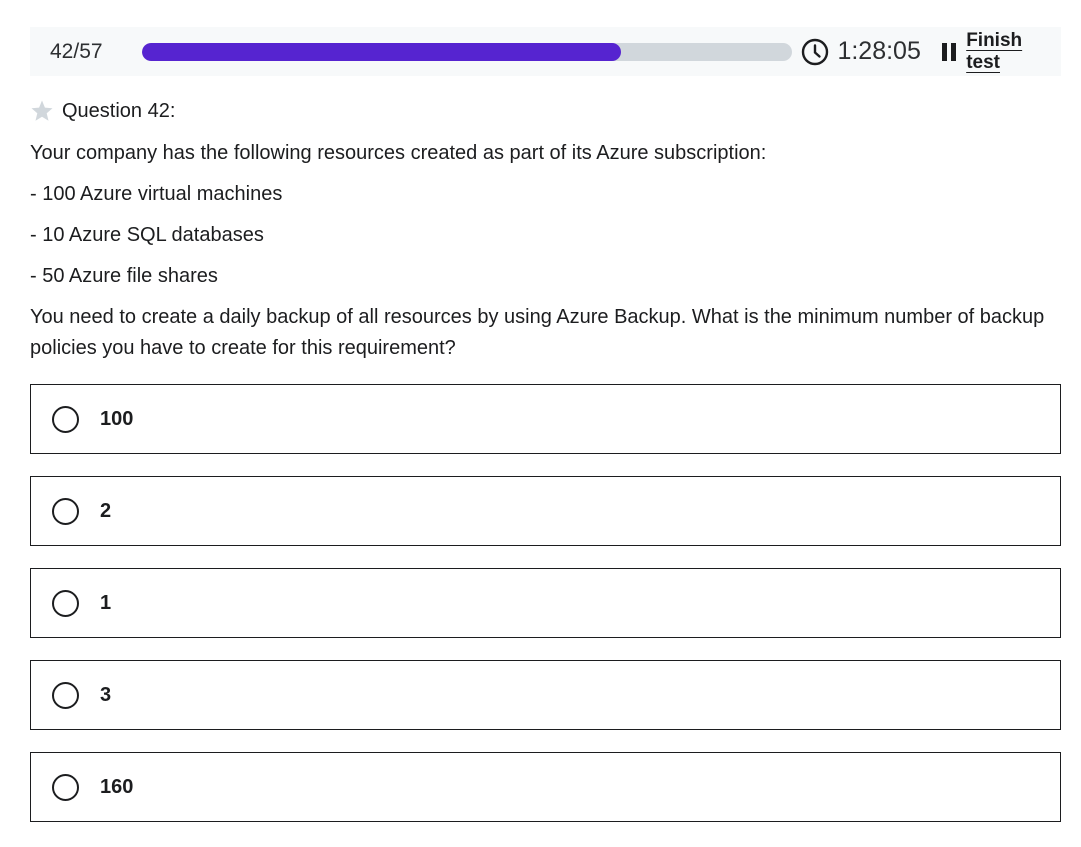 Image resolution: width=1081 pixels, height=847 pixels. I want to click on answer-option: 2, so click(545, 511).